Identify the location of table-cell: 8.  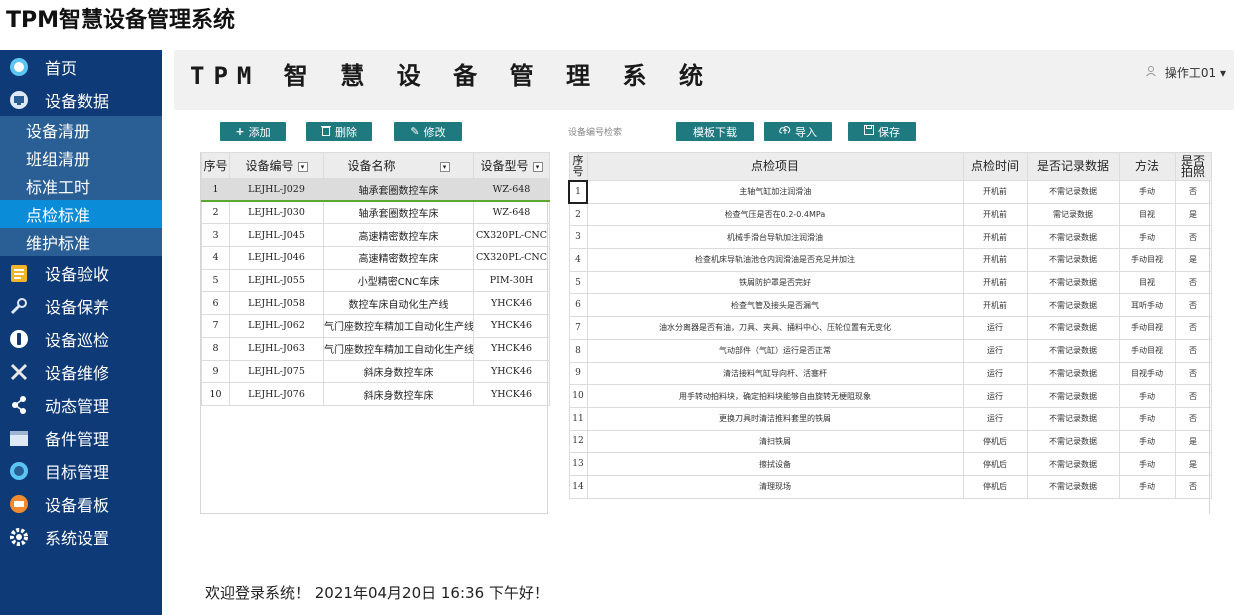
(578, 350).